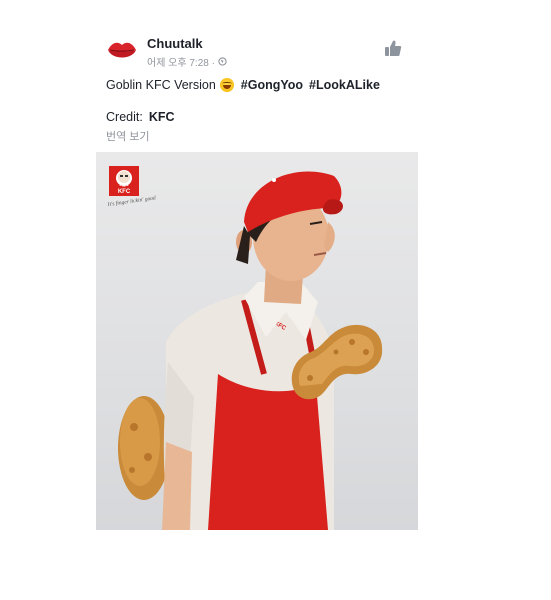 This screenshot has height=600, width=551. I want to click on hashtag-lookalike: #LookALike, so click(344, 85).